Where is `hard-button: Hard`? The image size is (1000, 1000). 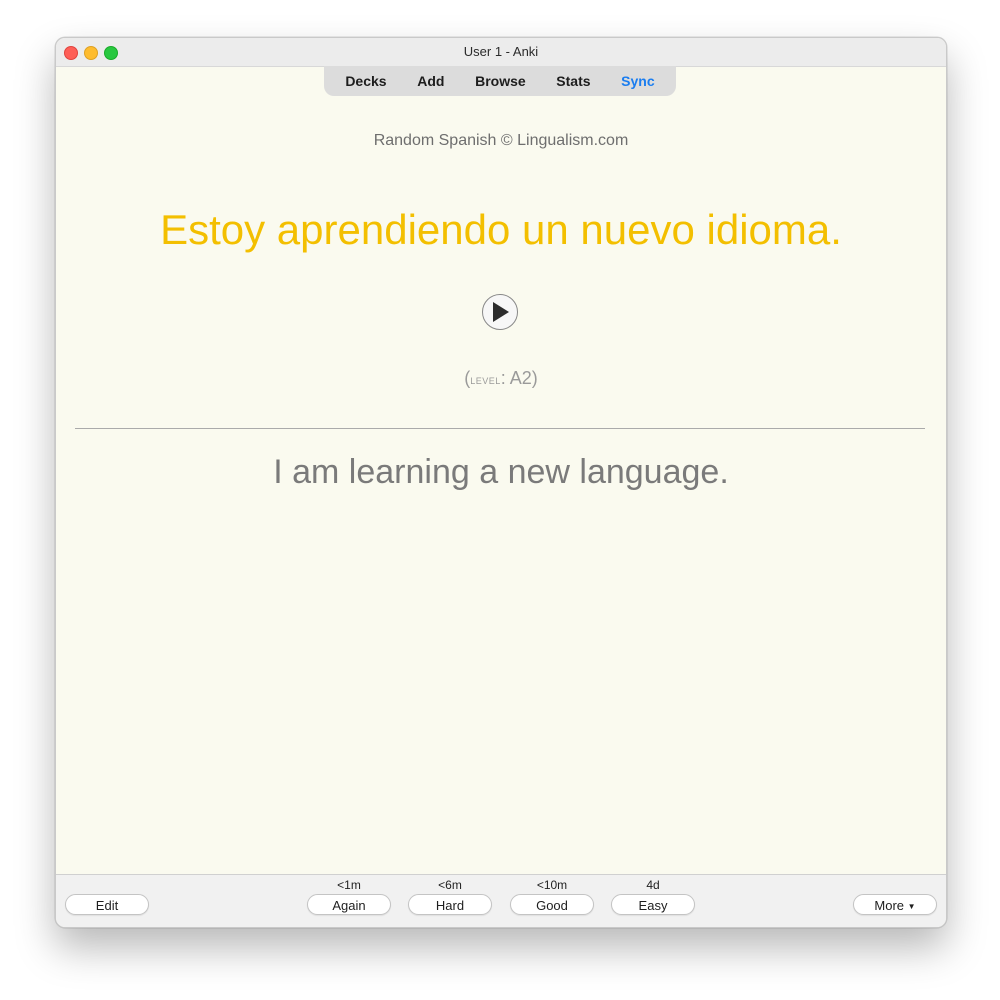 hard-button: Hard is located at coordinates (450, 904).